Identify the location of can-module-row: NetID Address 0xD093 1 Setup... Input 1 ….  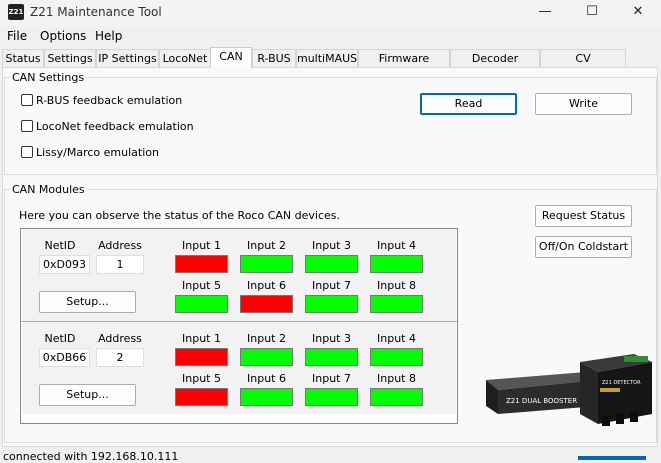
(239, 275).